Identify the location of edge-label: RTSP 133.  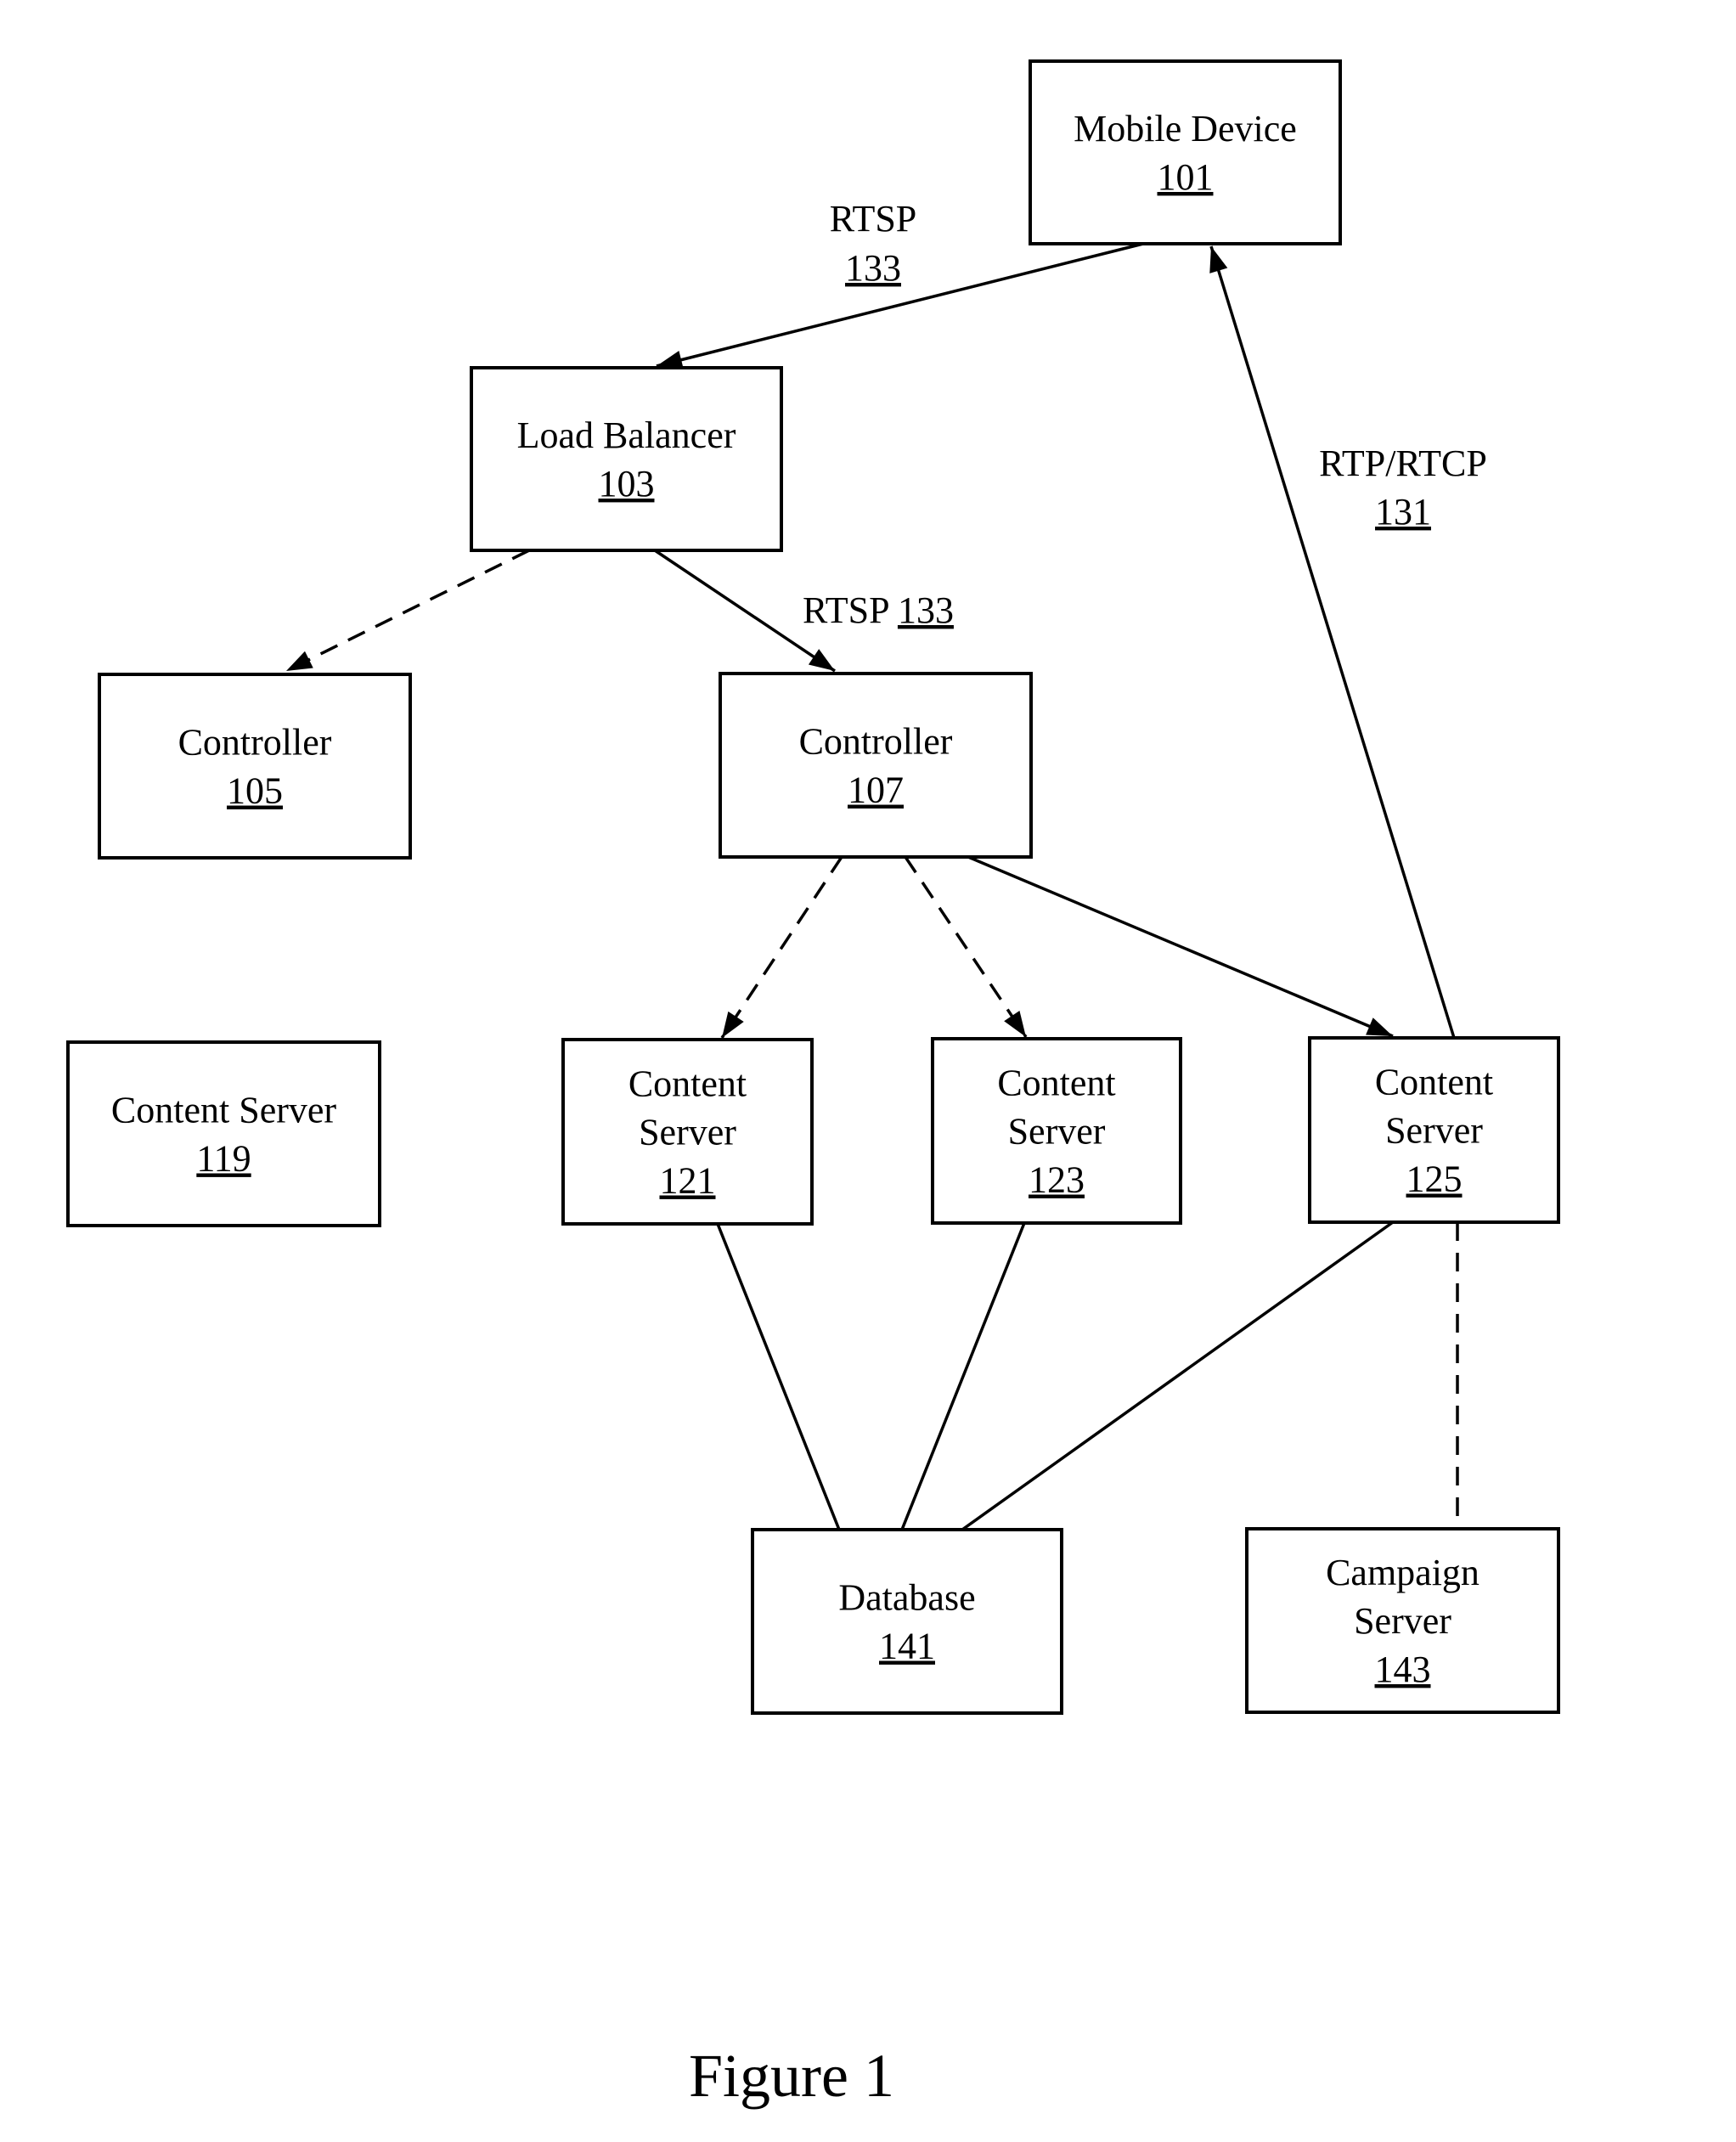
(879, 610).